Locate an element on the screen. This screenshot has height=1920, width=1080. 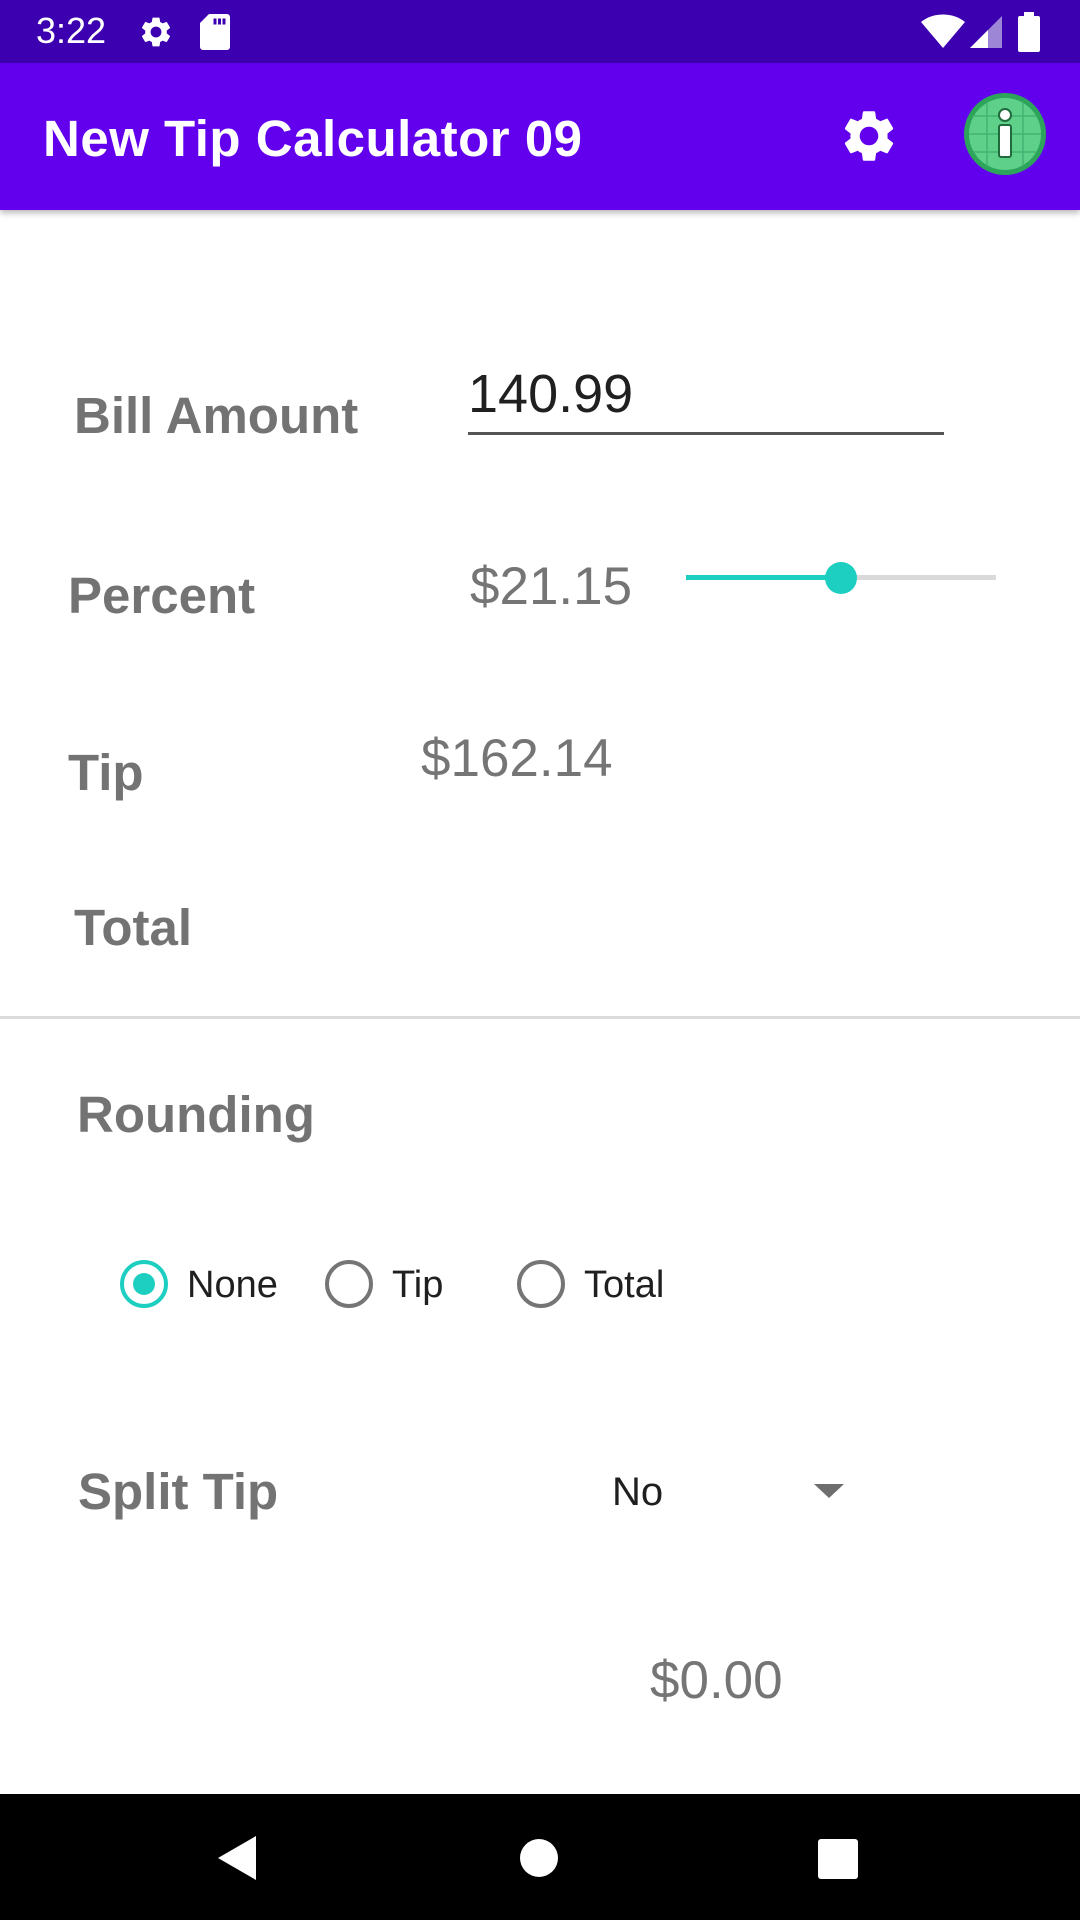
settings-button is located at coordinates (869, 136).